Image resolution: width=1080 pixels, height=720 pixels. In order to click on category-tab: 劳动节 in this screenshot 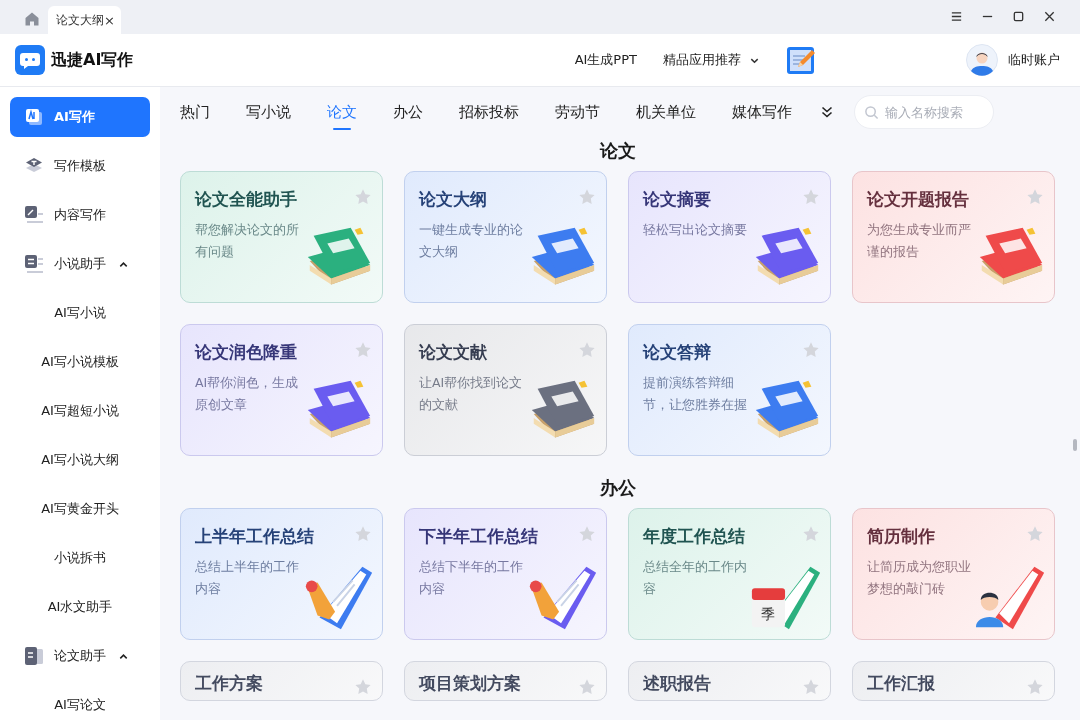, I will do `click(577, 112)`.